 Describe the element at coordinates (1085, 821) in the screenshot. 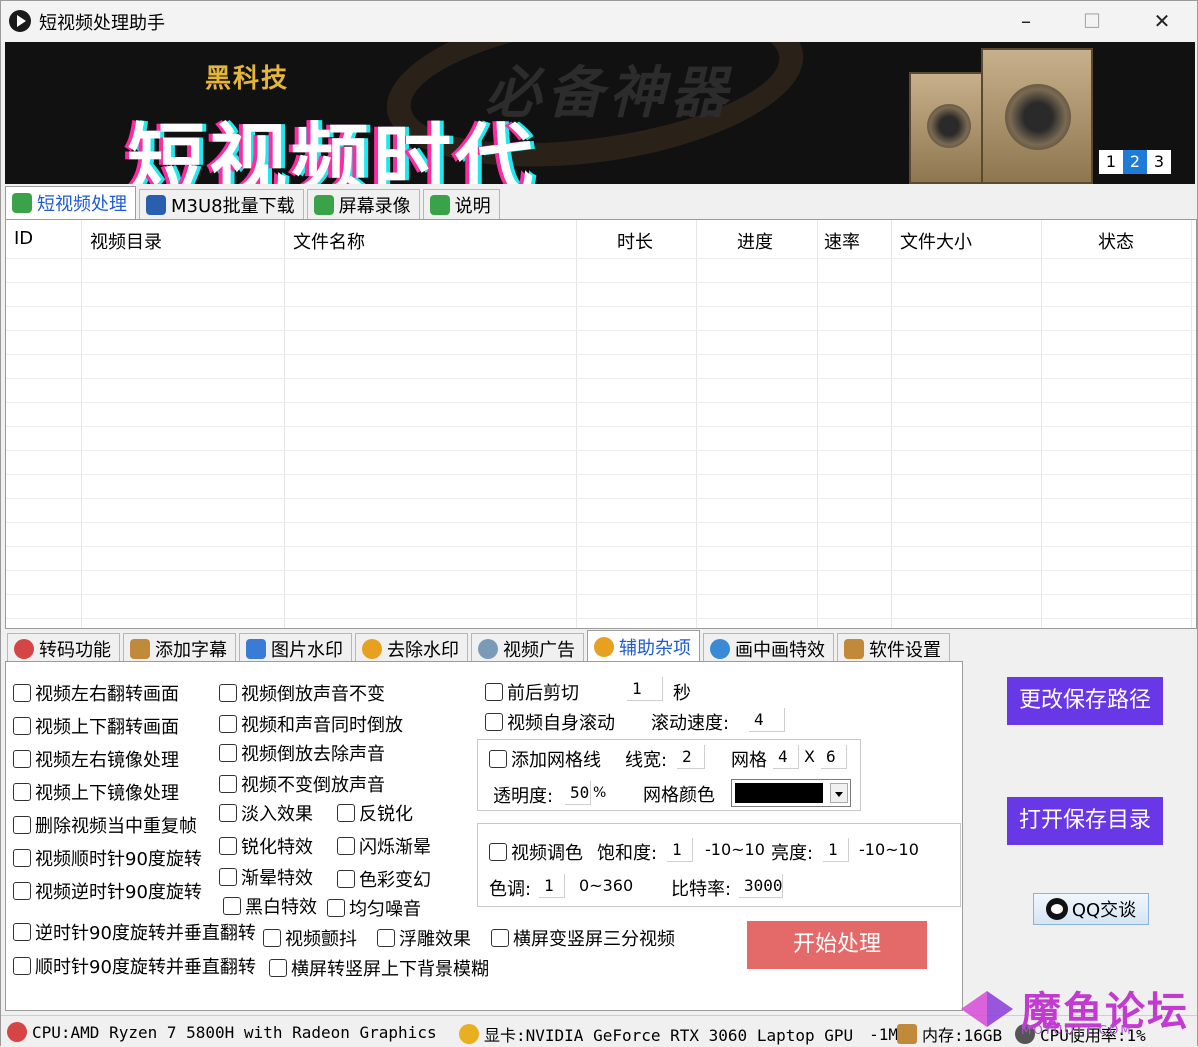

I see `open-save-dir-button: 打开保存目录` at that location.